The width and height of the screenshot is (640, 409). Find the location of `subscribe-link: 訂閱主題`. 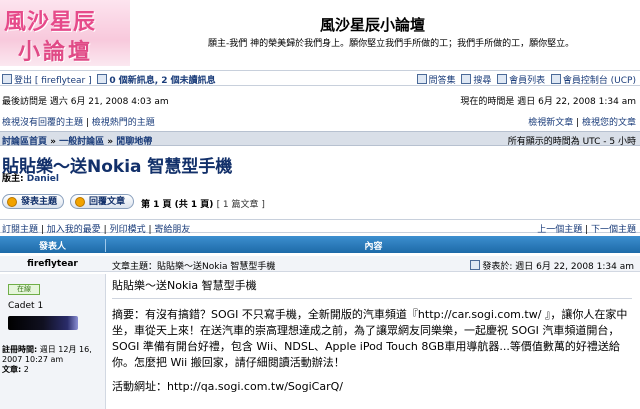

subscribe-link: 訂閱主題 is located at coordinates (20, 230).